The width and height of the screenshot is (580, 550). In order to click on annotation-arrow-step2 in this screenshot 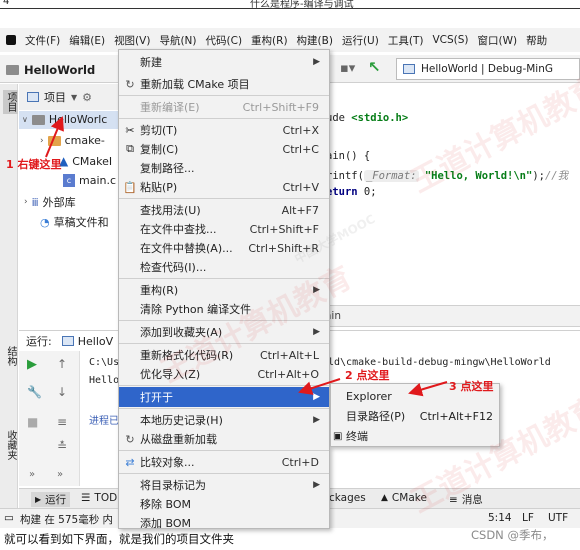, I will do `click(319, 386)`.